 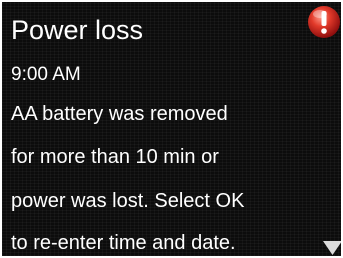 What do you see at coordinates (331, 248) in the screenshot?
I see `scroll-down-arrow-icon` at bounding box center [331, 248].